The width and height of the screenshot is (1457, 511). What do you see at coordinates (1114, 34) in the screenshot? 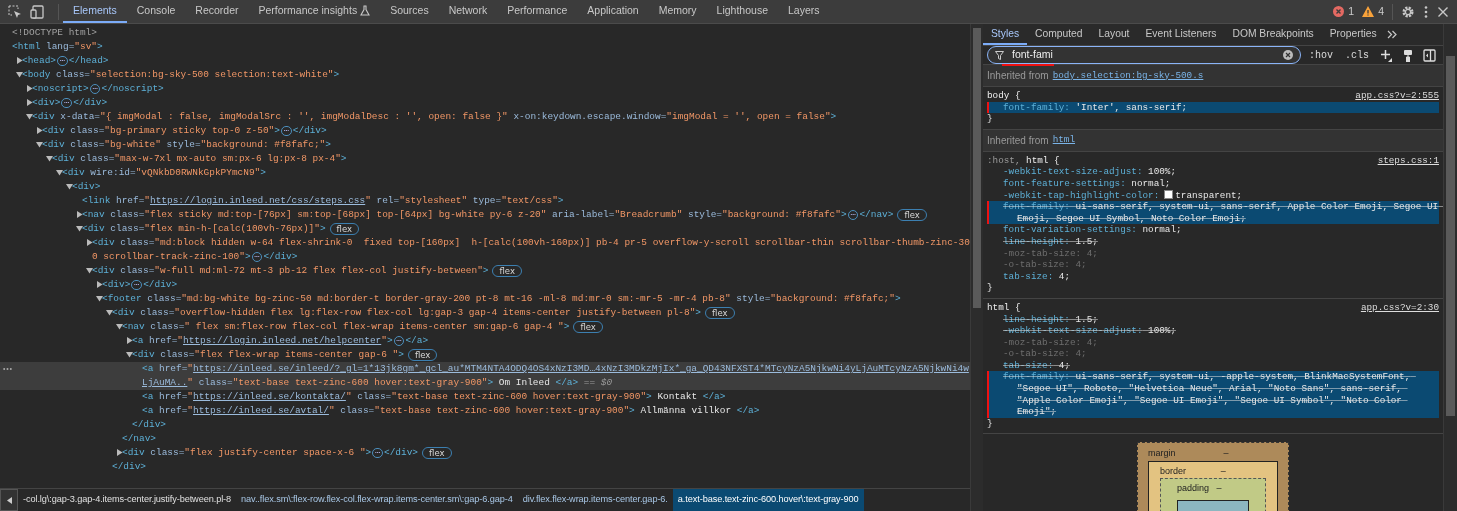
I see `panel-tab: Layout` at bounding box center [1114, 34].